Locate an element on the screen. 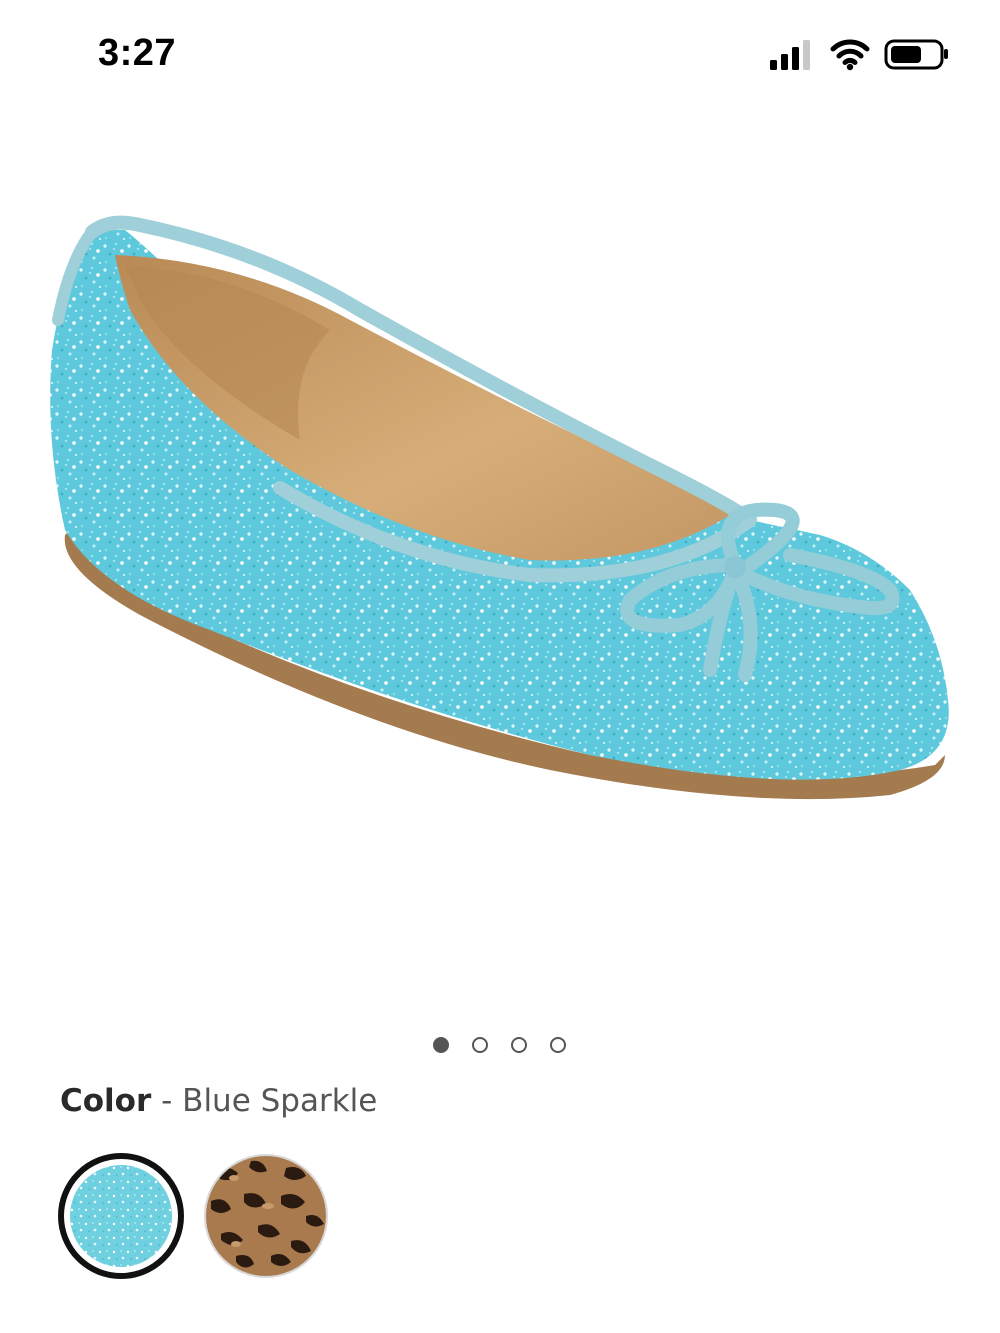 This screenshot has width=1000, height=1333. swatch-leopard is located at coordinates (266, 1216).